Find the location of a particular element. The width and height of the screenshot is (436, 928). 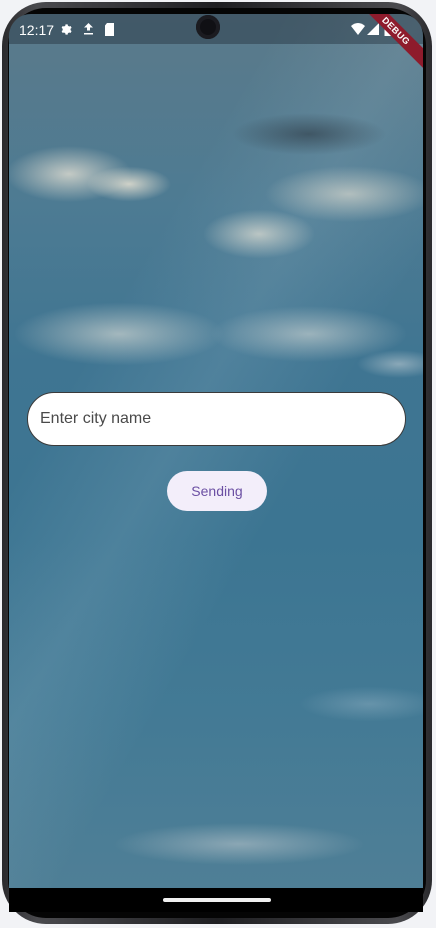

navigation-bar is located at coordinates (216, 900).